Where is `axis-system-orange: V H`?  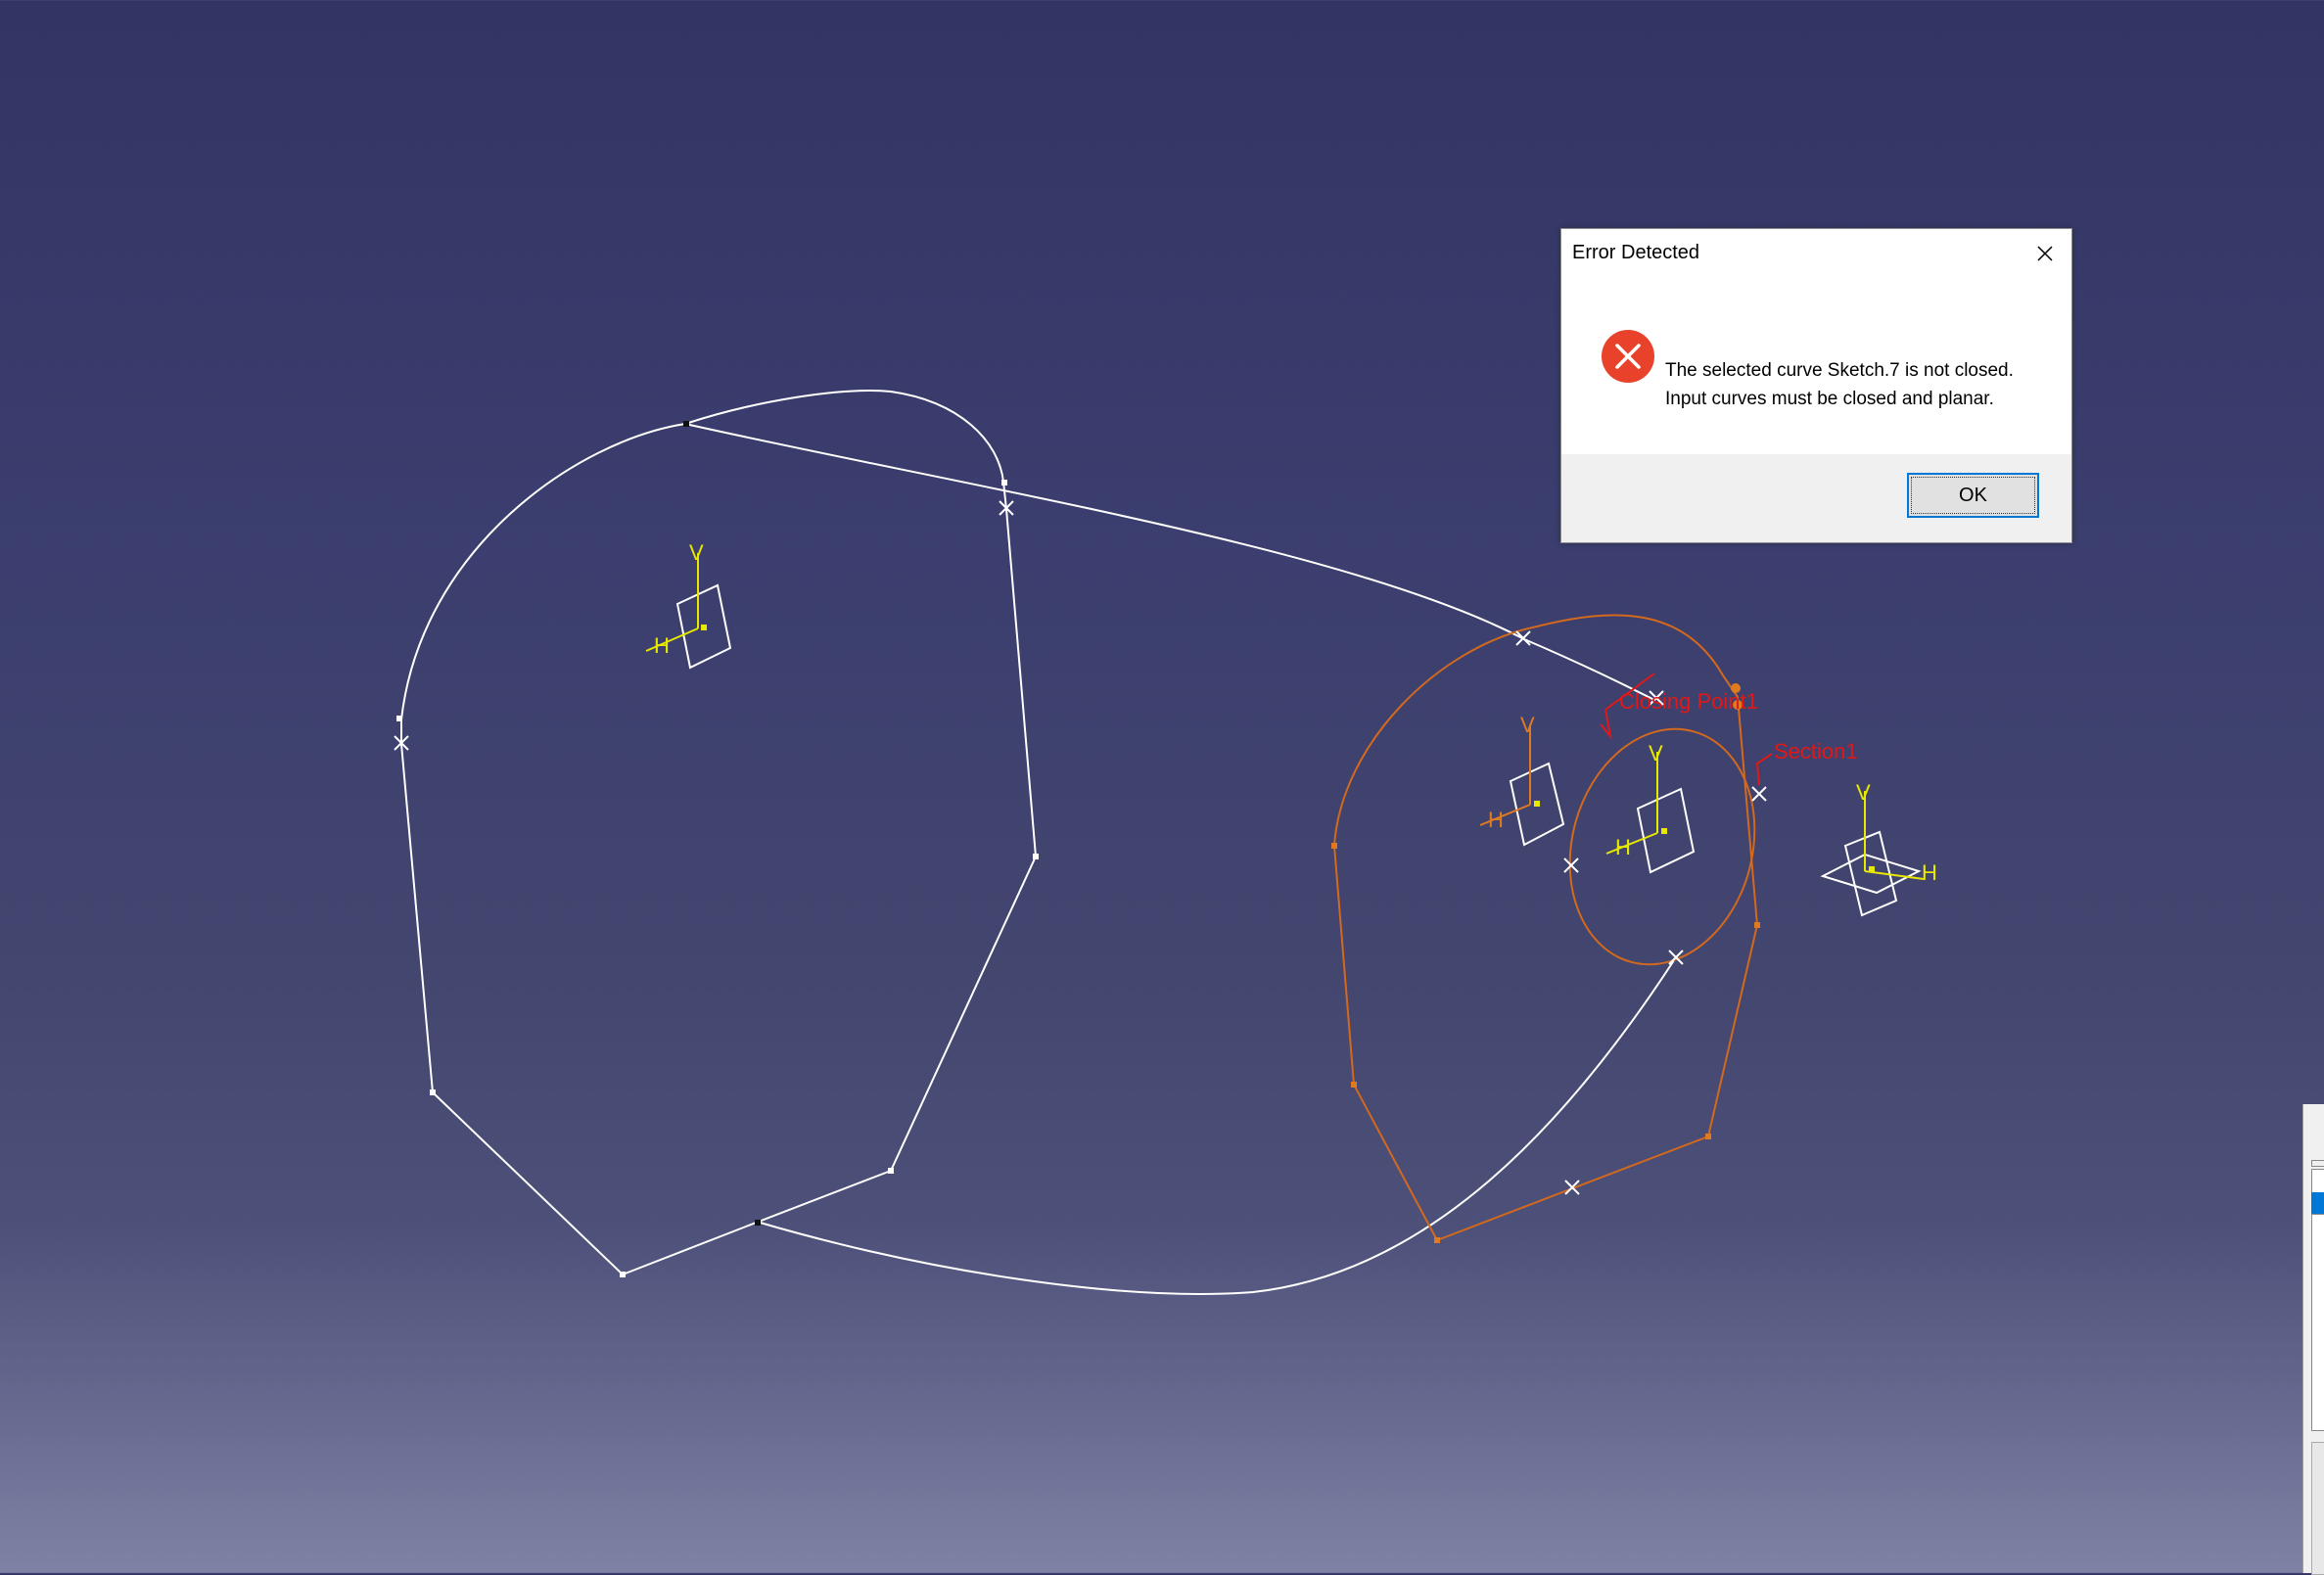
axis-system-orange: V H is located at coordinates (1522, 780).